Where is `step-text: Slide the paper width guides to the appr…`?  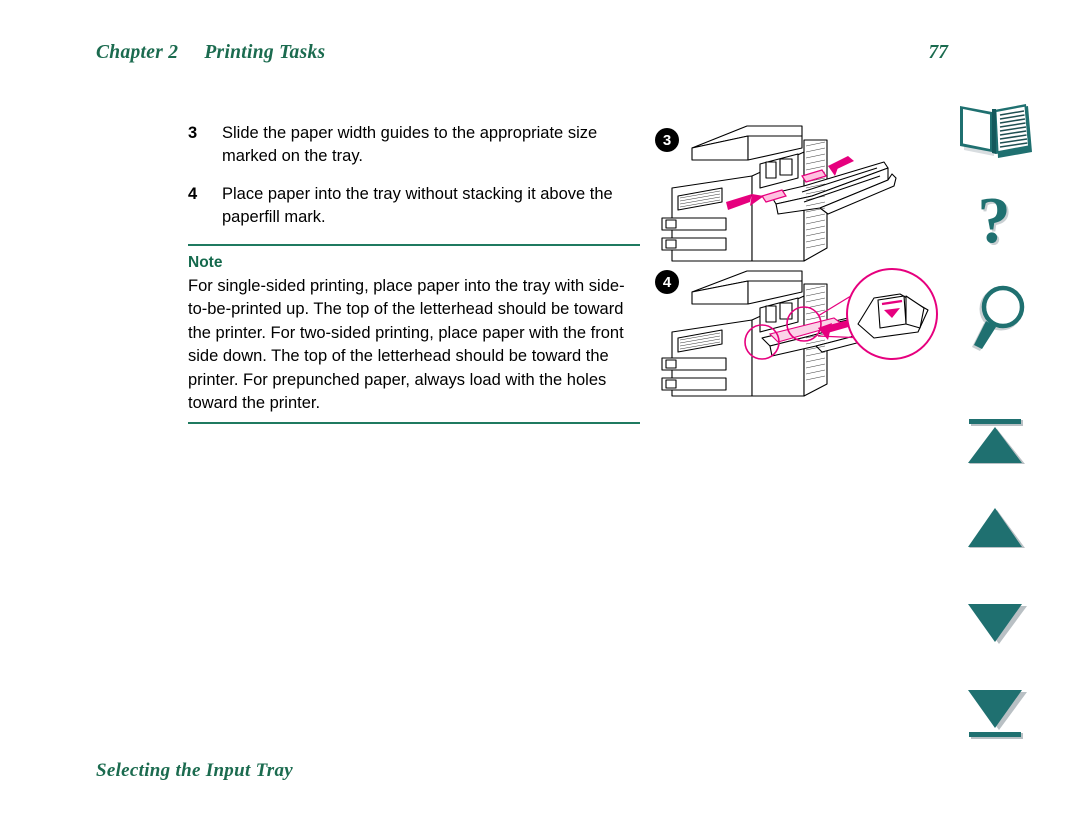
step-text: Slide the paper width guides to the appr… is located at coordinates (410, 145).